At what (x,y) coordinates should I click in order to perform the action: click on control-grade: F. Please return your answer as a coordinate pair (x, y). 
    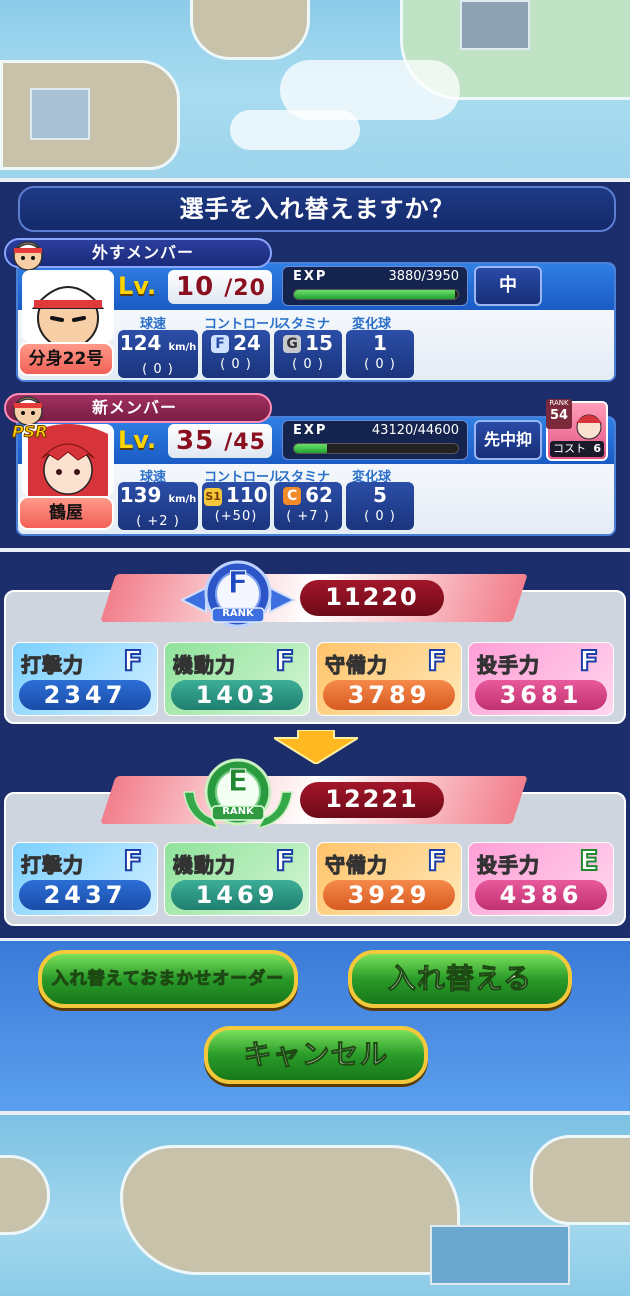
    Looking at the image, I should click on (220, 344).